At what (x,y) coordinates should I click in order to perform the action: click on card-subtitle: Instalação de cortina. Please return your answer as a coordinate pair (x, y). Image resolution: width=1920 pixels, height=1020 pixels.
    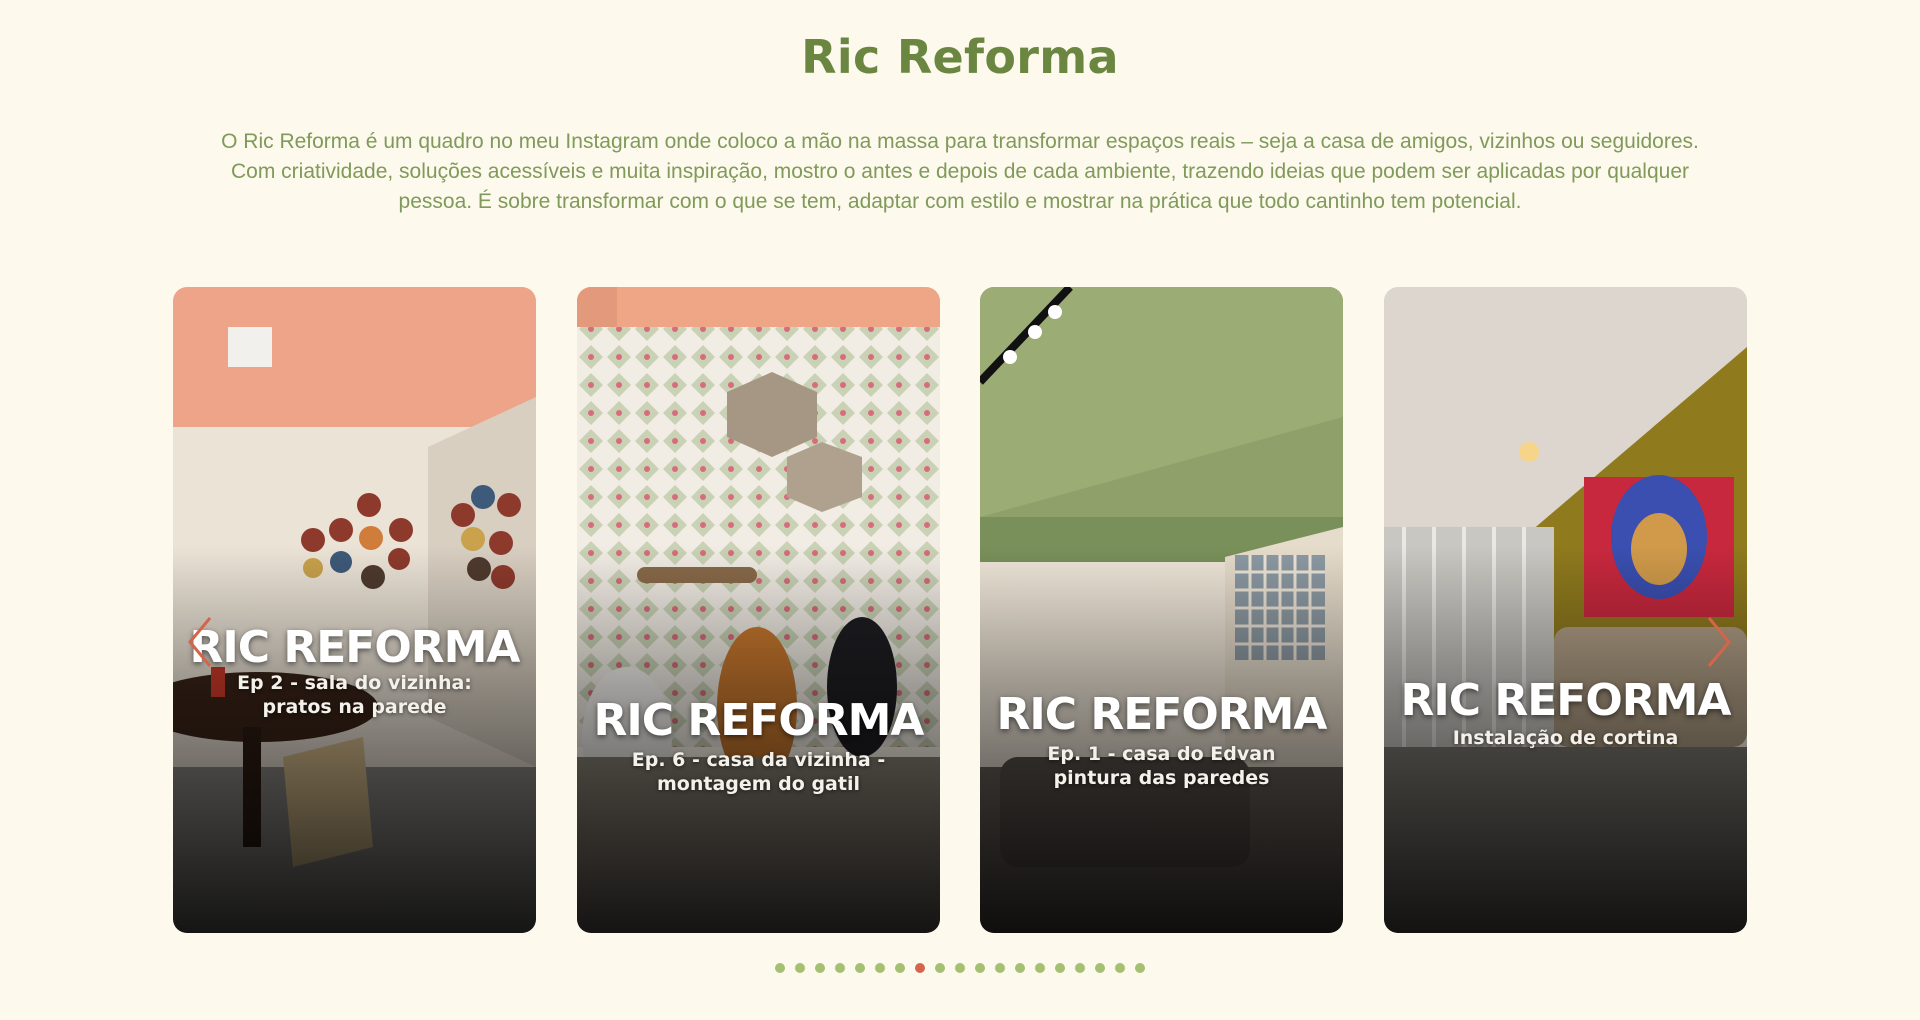
    Looking at the image, I should click on (1565, 738).